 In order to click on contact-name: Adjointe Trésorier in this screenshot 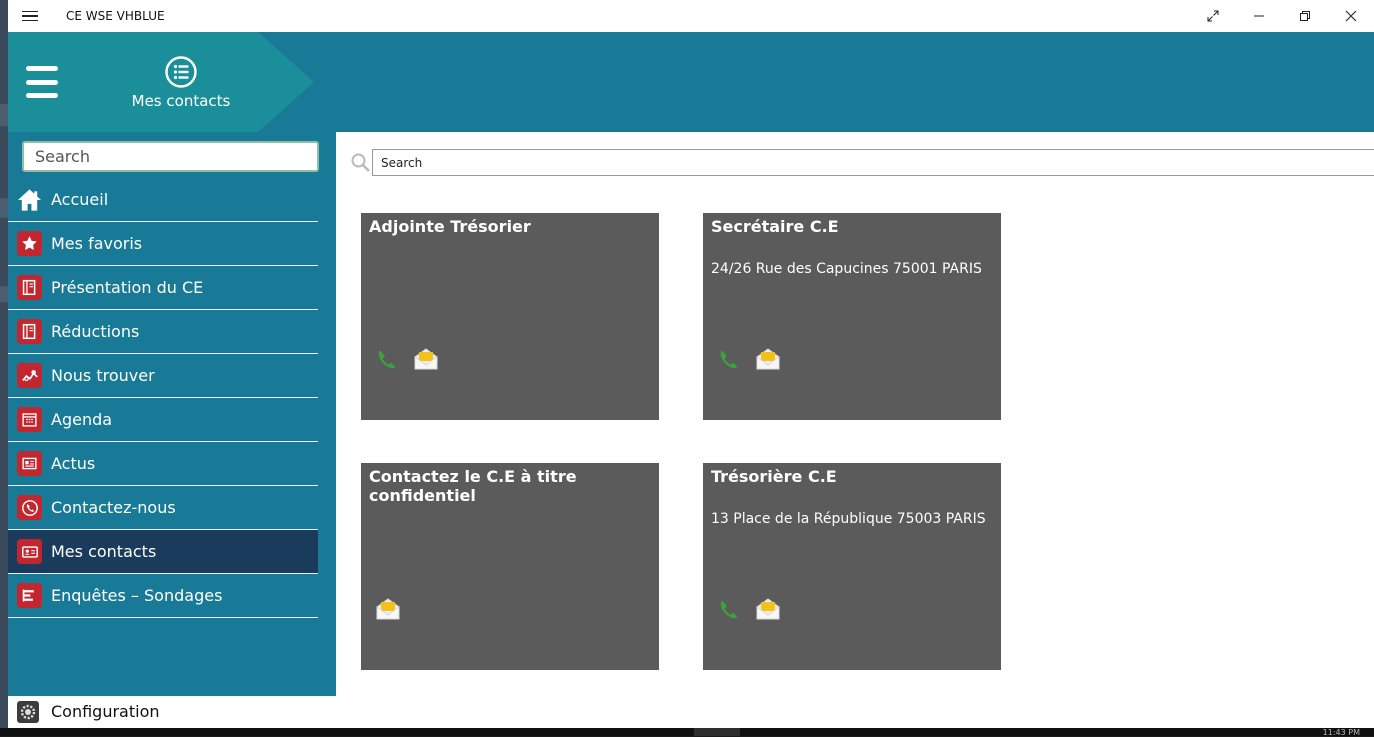, I will do `click(450, 226)`.